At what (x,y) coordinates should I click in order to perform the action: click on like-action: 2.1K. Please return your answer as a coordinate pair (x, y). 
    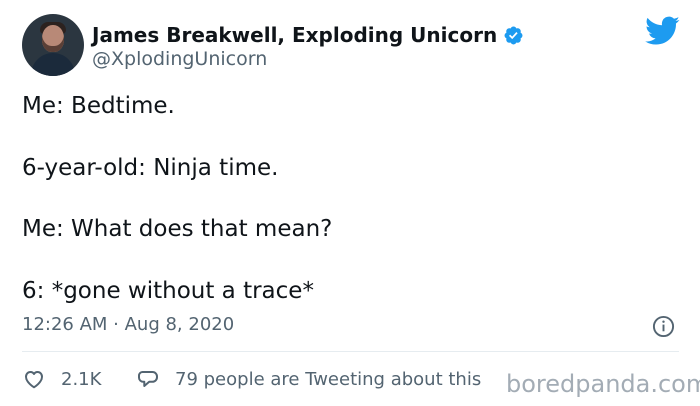
    Looking at the image, I should click on (61, 379).